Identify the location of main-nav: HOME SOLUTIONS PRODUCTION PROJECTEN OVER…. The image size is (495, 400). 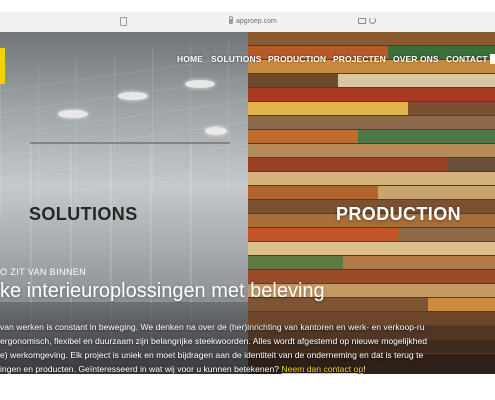
(247, 62).